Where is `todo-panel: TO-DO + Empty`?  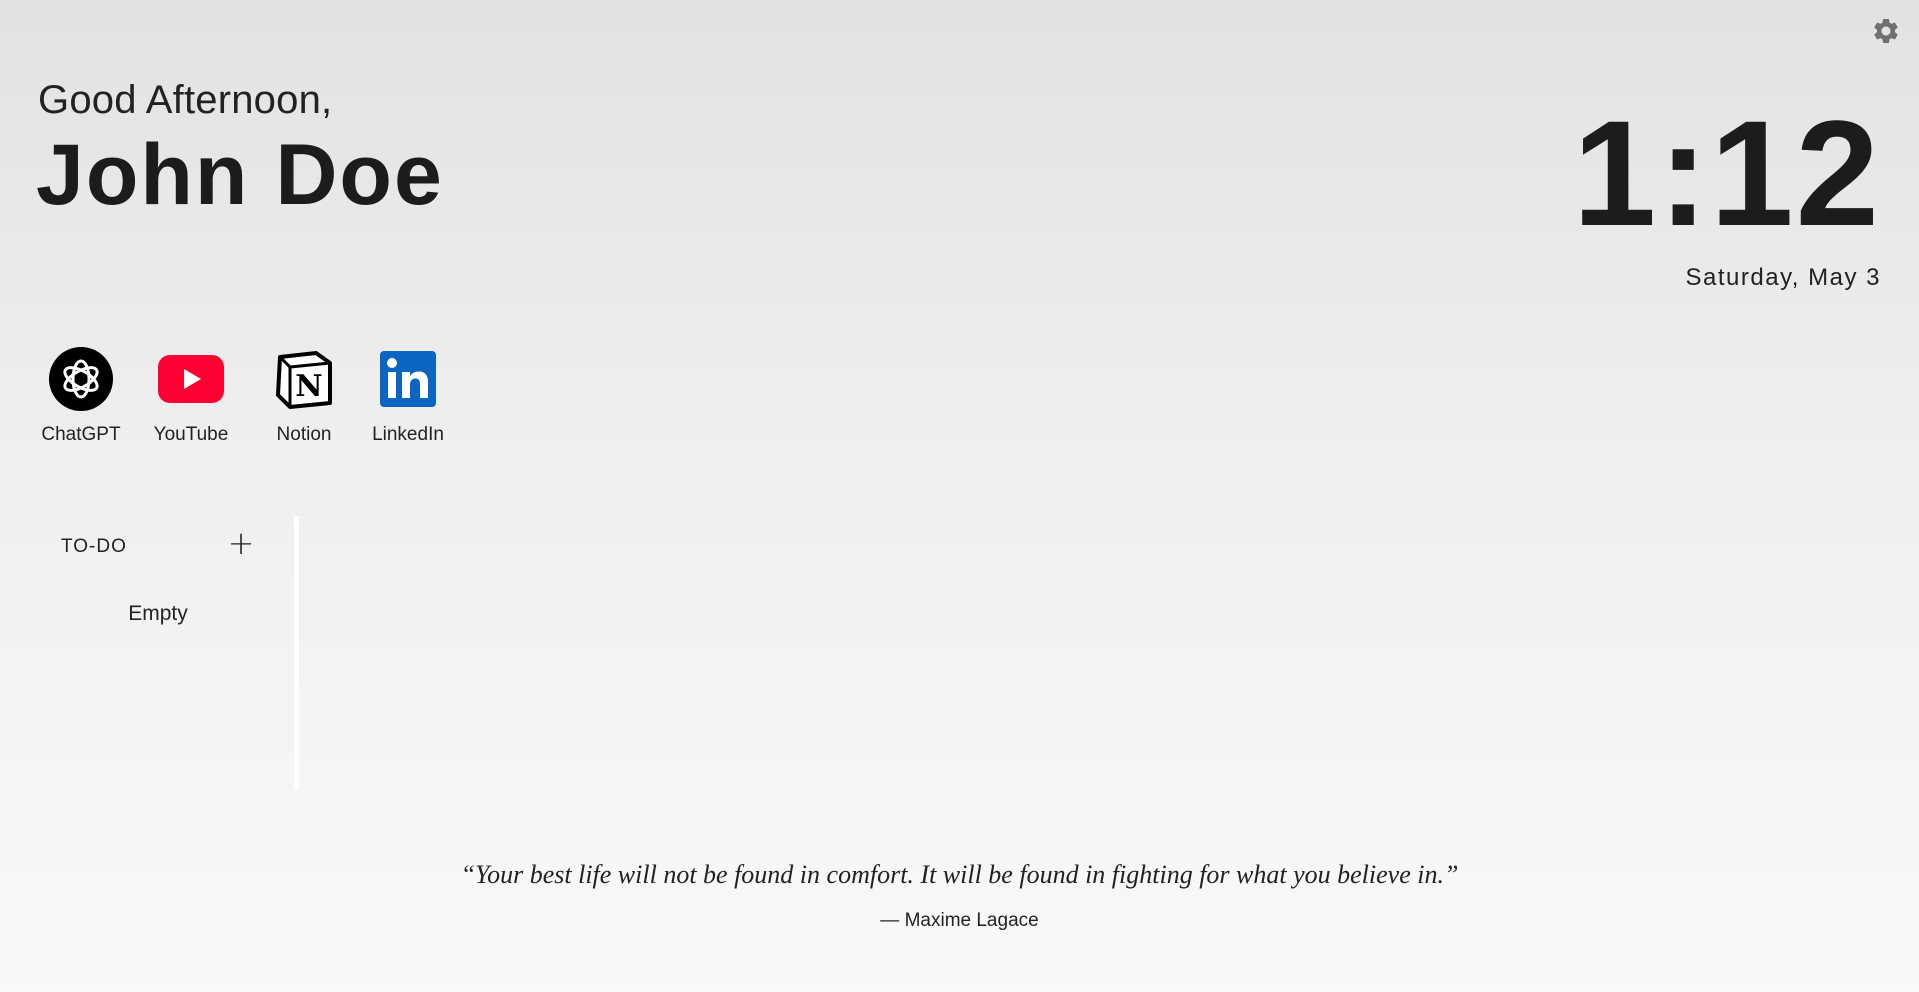 todo-panel: TO-DO + Empty is located at coordinates (168, 653).